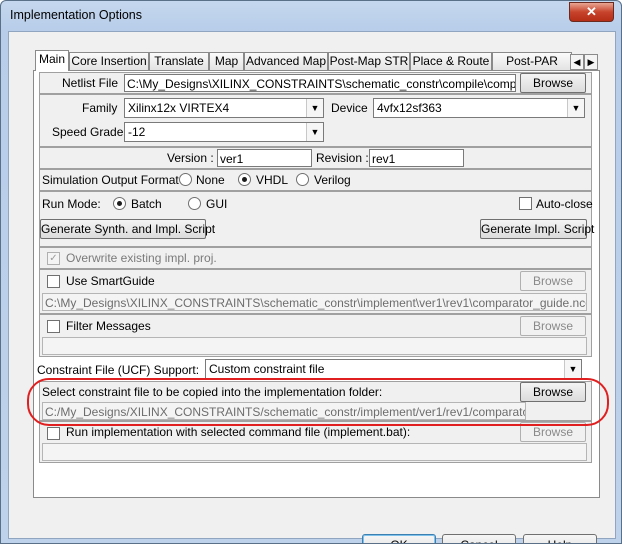 The height and width of the screenshot is (544, 622). What do you see at coordinates (100, 108) in the screenshot?
I see `family-label: Family` at bounding box center [100, 108].